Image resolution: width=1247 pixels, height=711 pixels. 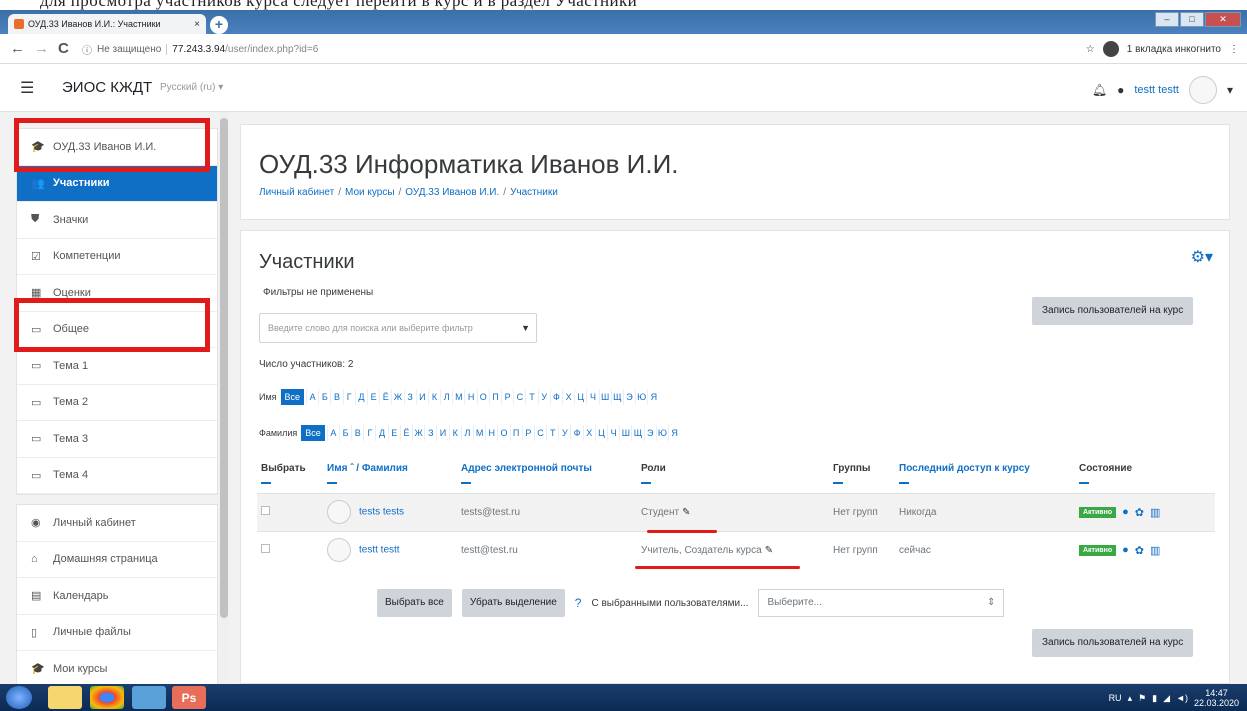 I want to click on initial-letter-button: Ж, so click(x=418, y=433).